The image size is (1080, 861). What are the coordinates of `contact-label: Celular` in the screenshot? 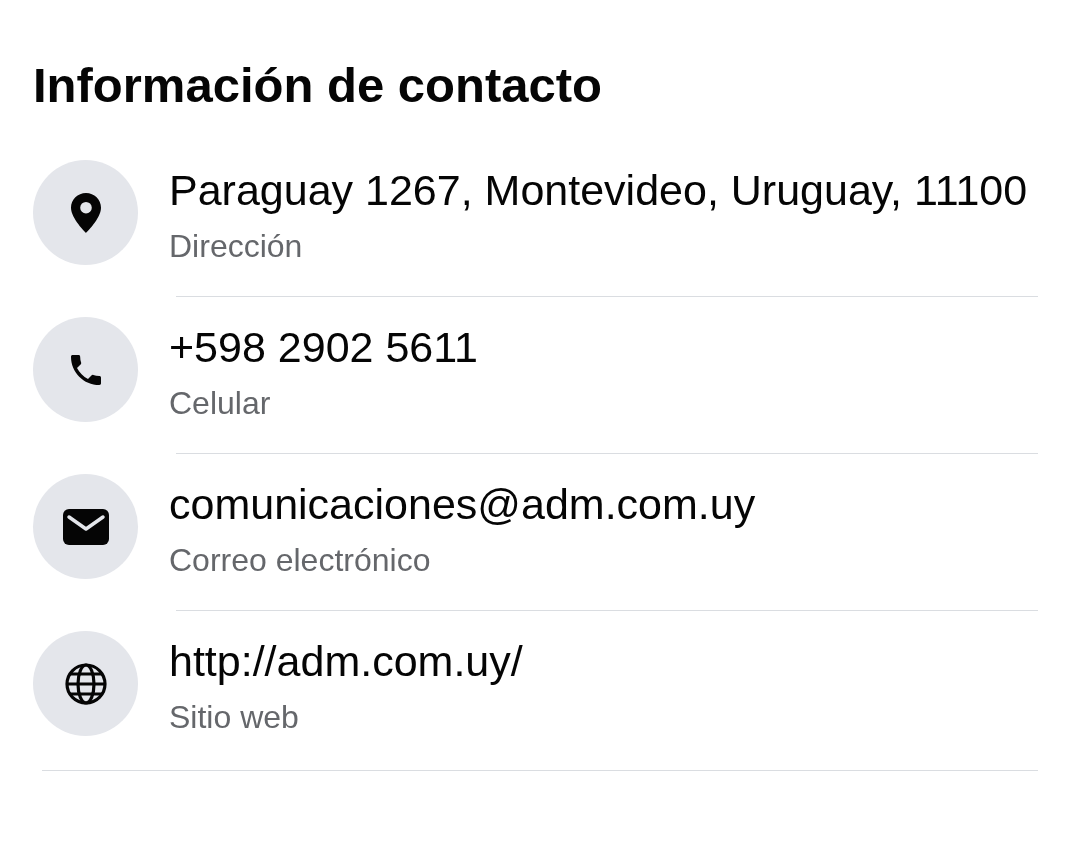 It's located at (220, 403).